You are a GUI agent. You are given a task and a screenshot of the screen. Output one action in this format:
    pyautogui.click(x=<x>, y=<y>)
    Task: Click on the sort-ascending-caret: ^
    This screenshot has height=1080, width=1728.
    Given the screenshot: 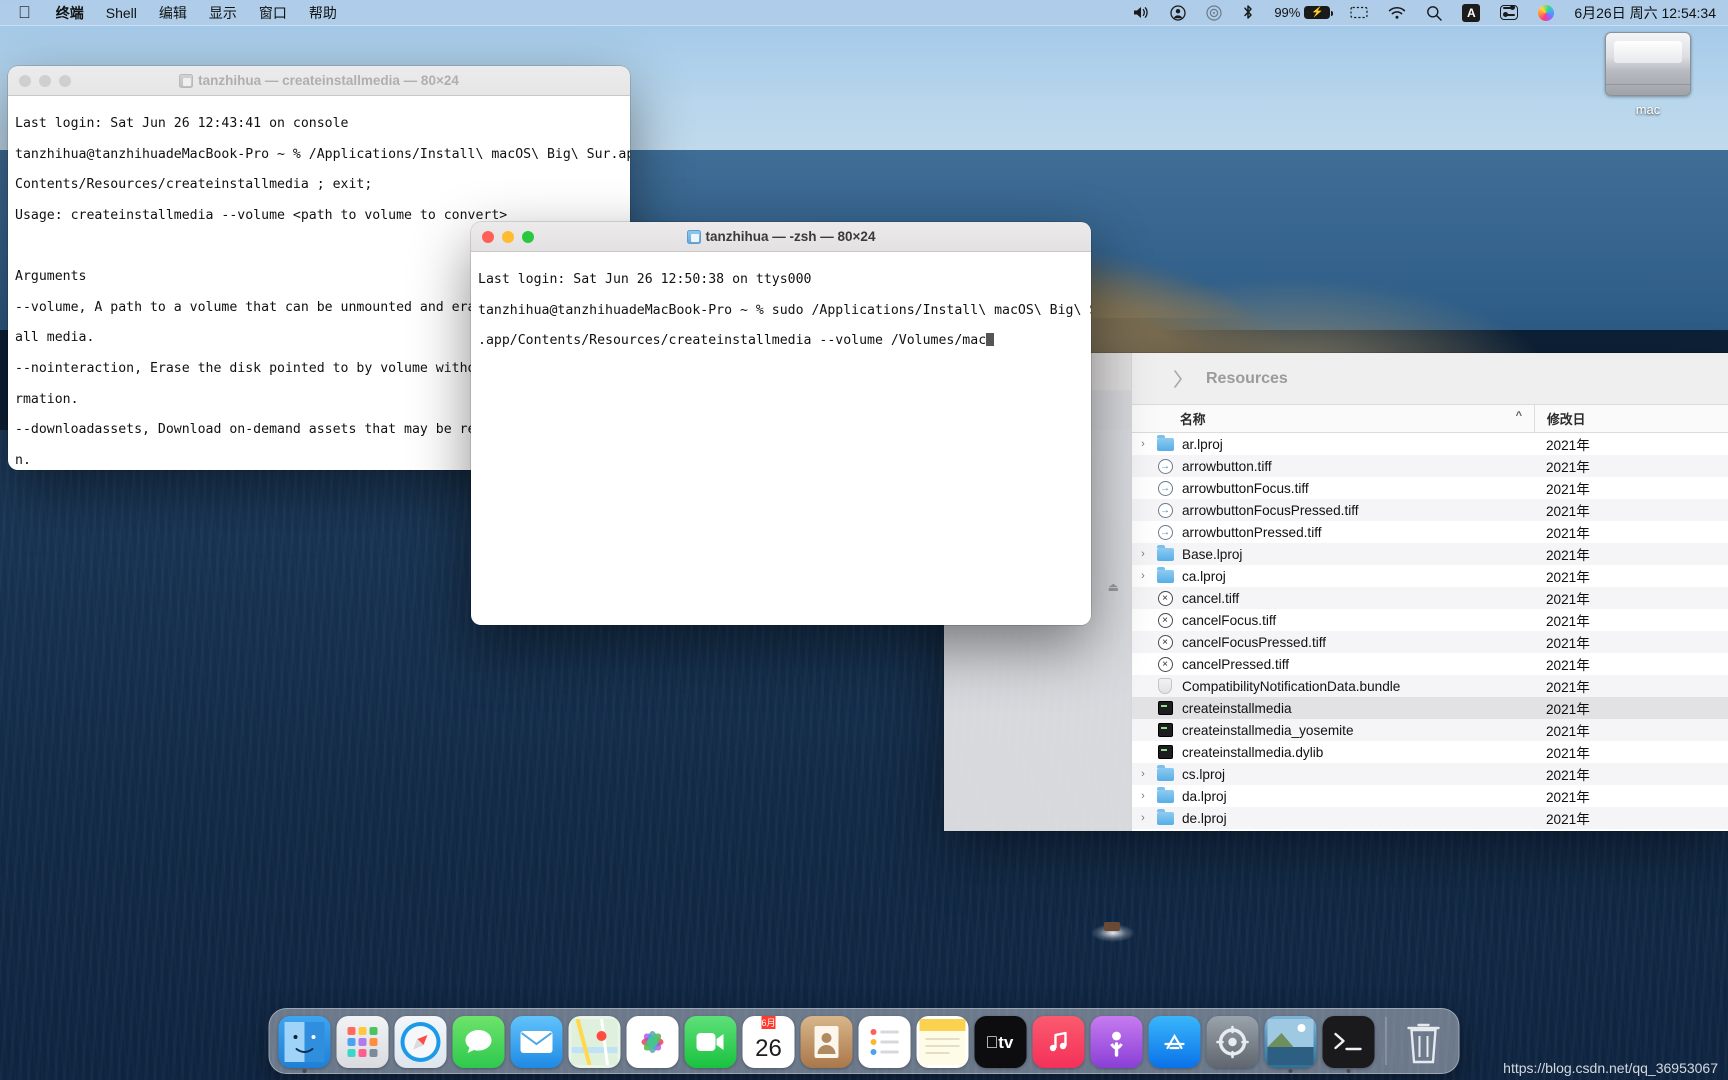 What is the action you would take?
    pyautogui.click(x=1518, y=416)
    